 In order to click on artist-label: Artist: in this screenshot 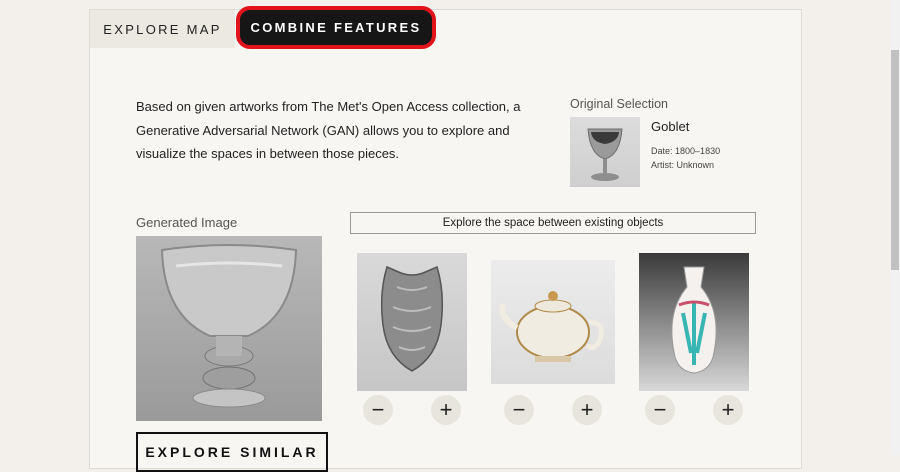, I will do `click(663, 165)`.